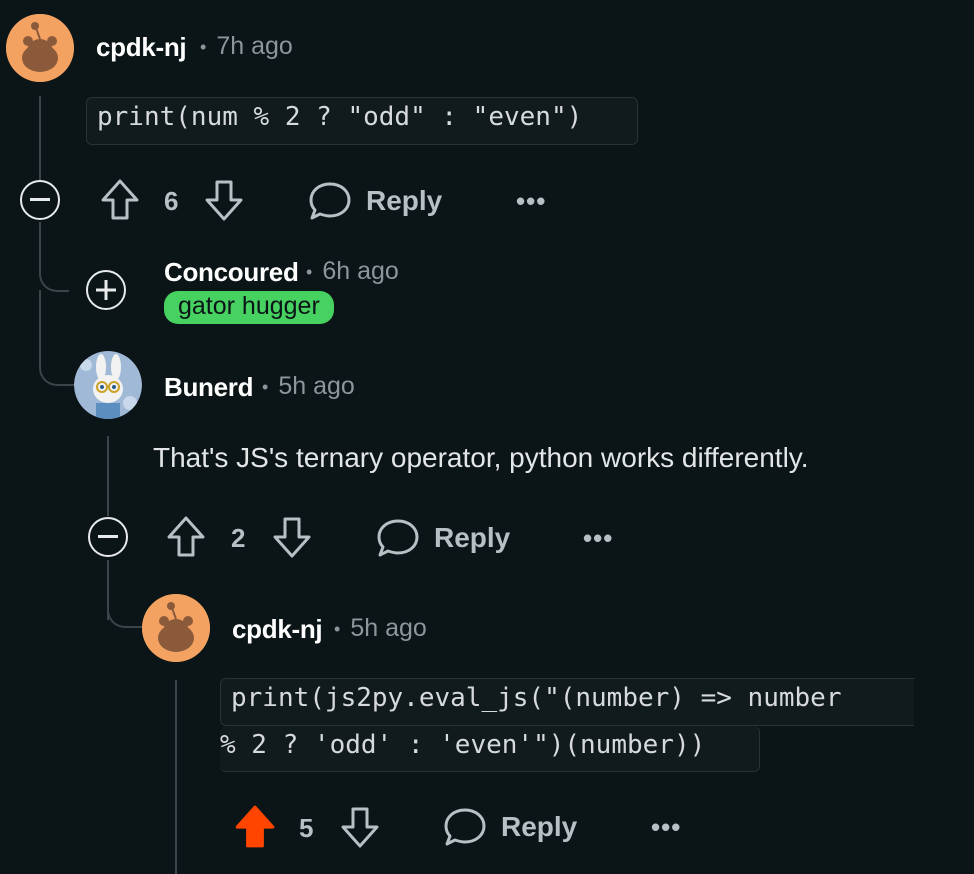  Describe the element at coordinates (490, 749) in the screenshot. I see `code-block-line-2: % 2 ? 'odd' : 'even'")(number))` at that location.